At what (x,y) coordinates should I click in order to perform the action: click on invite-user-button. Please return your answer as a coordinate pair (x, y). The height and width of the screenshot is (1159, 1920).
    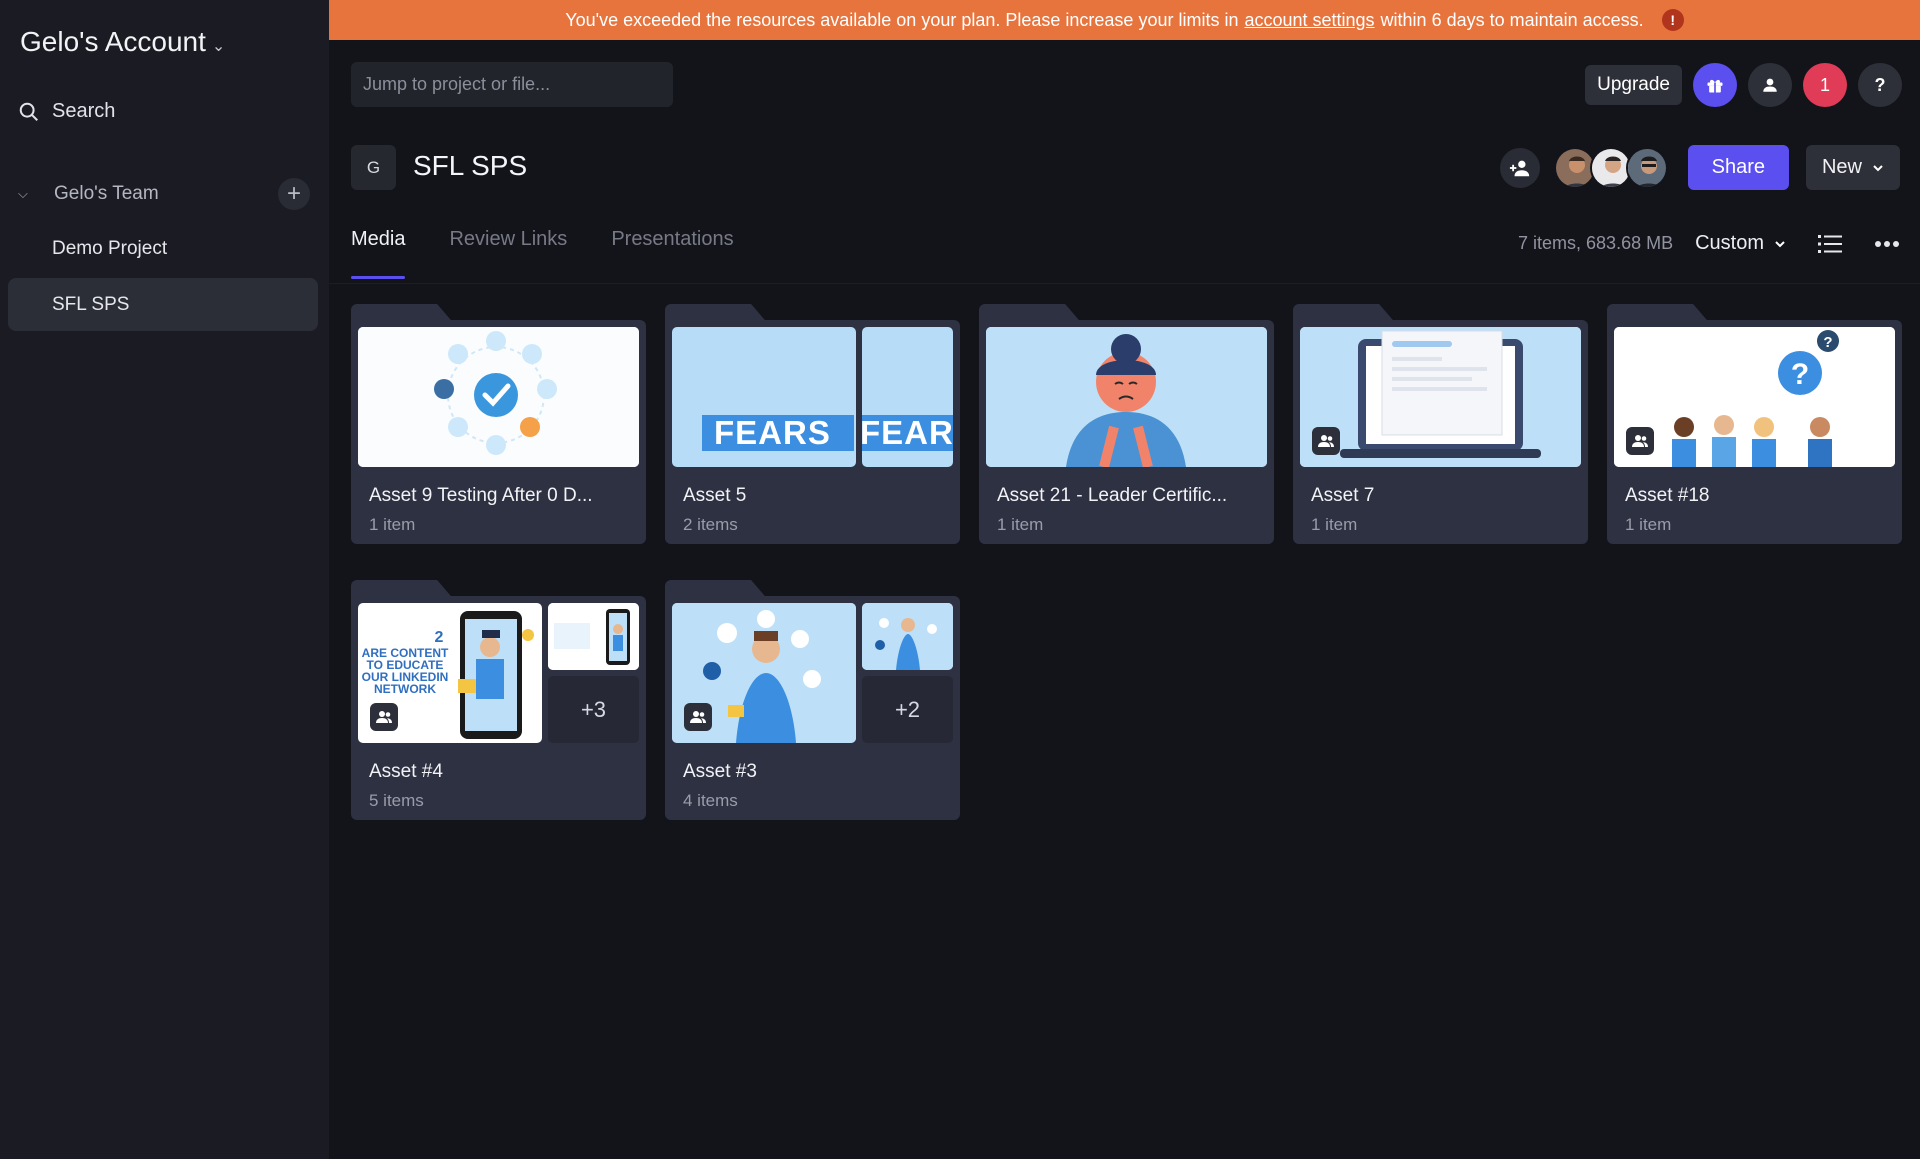
    Looking at the image, I should click on (1519, 167).